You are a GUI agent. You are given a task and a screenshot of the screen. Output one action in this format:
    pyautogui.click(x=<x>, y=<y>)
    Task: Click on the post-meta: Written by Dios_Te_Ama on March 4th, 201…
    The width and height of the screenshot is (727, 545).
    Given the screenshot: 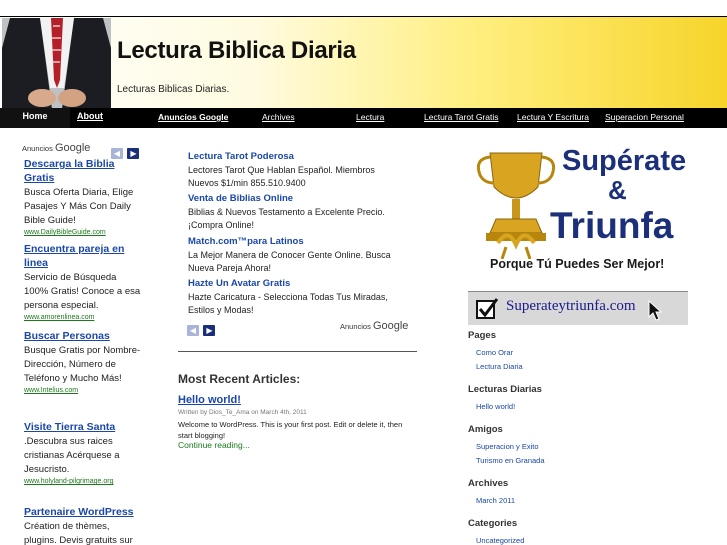 What is the action you would take?
    pyautogui.click(x=242, y=412)
    